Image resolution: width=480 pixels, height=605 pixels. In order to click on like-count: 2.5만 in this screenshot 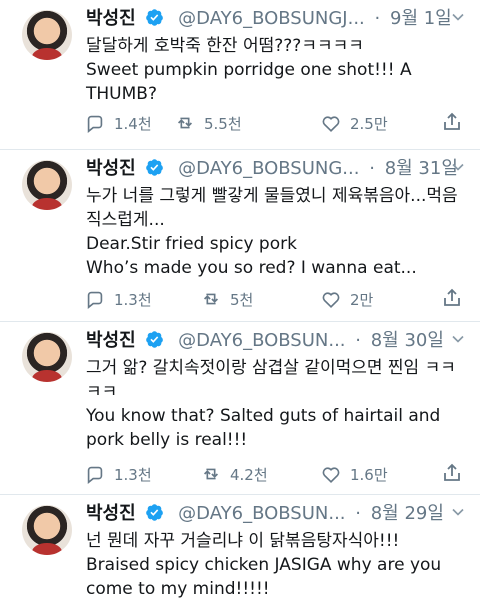, I will do `click(369, 123)`.